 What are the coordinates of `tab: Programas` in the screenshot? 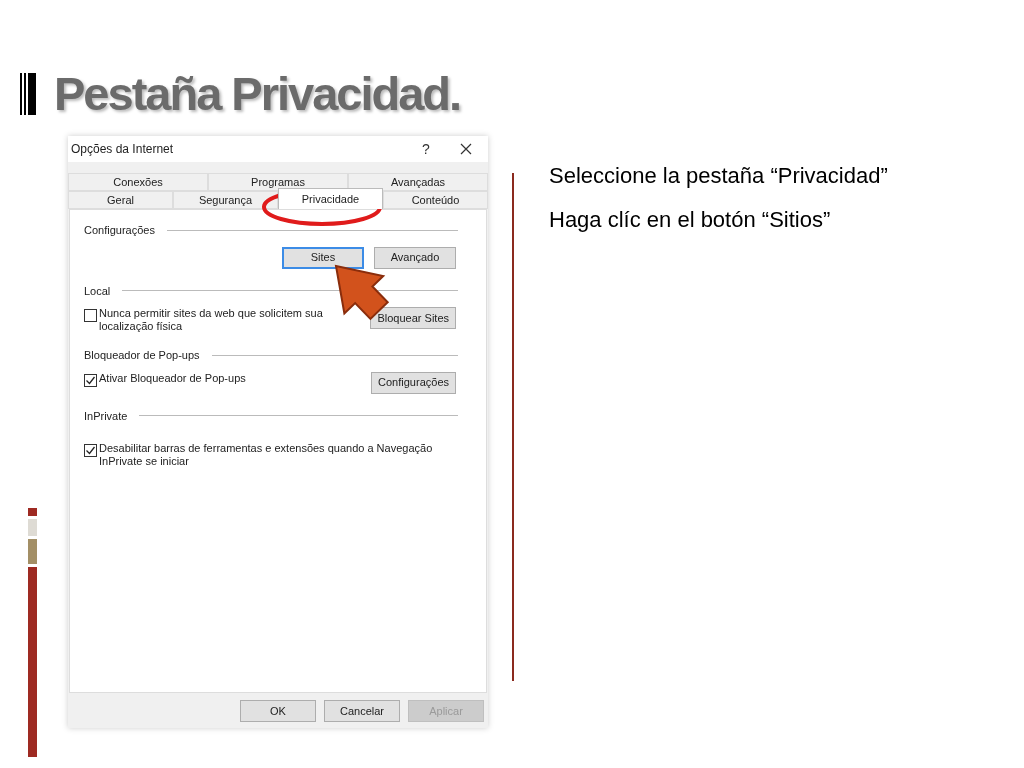 It's located at (278, 182).